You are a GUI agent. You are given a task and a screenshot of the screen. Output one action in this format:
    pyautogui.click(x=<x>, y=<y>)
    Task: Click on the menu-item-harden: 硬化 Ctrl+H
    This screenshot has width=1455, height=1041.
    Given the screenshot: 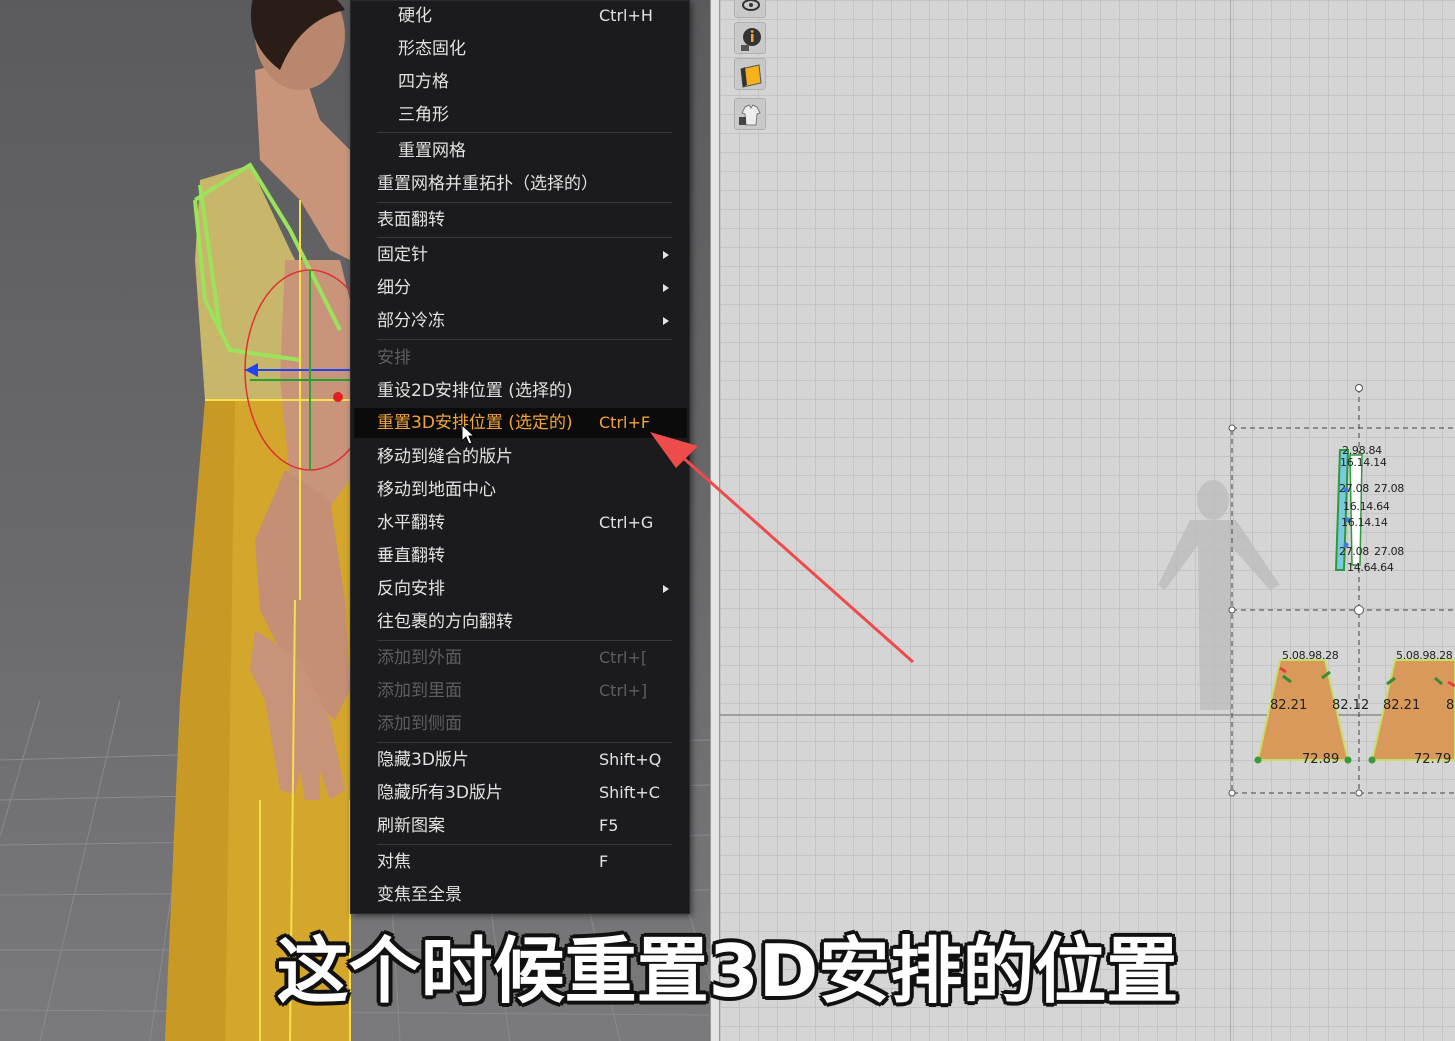 What is the action you would take?
    pyautogui.click(x=520, y=16)
    